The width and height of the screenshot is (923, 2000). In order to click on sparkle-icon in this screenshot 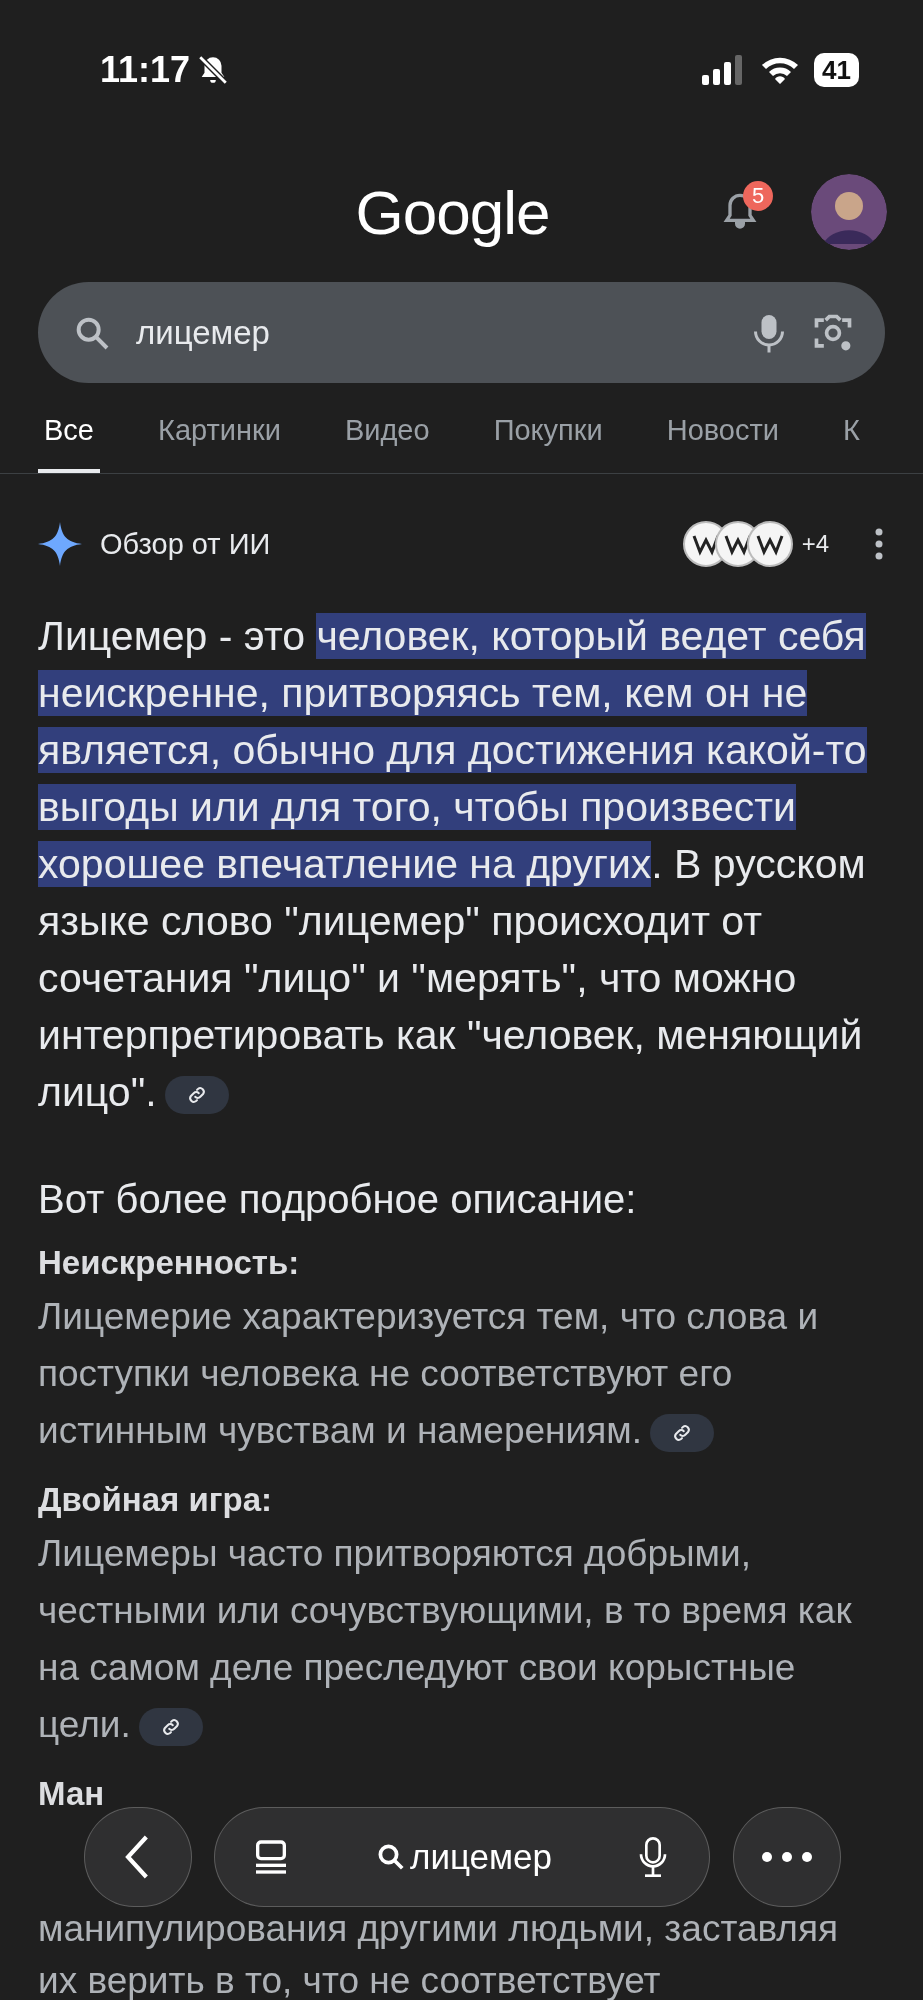, I will do `click(60, 544)`.